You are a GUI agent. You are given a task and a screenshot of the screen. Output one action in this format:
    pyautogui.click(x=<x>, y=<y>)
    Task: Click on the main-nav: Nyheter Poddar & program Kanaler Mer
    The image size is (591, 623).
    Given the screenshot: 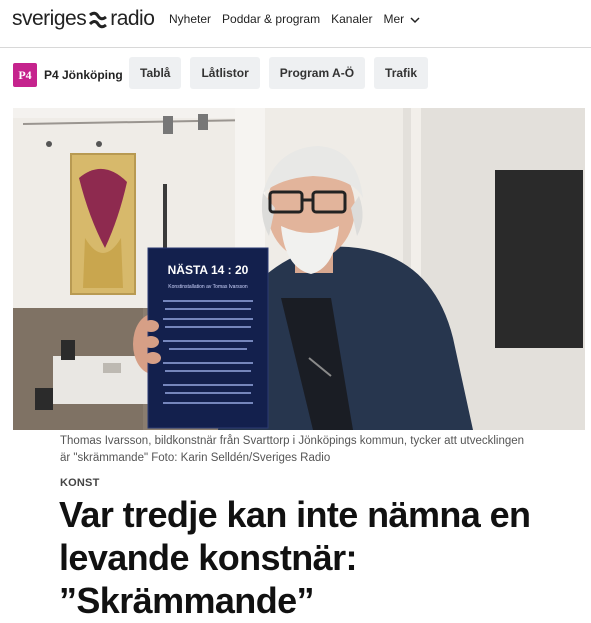 What is the action you would take?
    pyautogui.click(x=300, y=19)
    